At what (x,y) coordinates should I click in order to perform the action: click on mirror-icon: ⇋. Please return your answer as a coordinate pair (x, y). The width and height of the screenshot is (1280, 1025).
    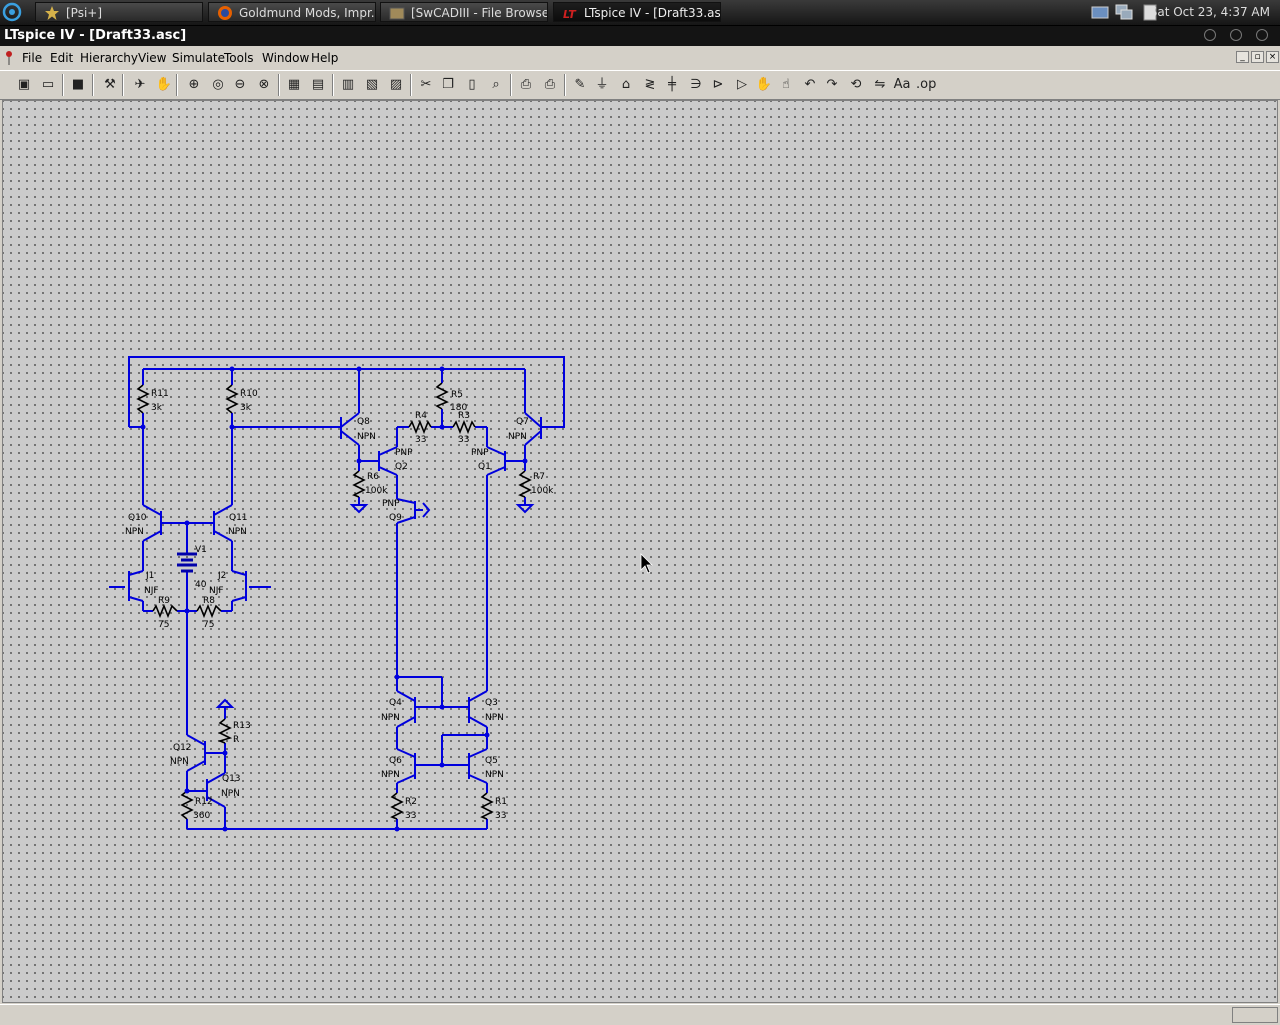
    Looking at the image, I should click on (880, 85).